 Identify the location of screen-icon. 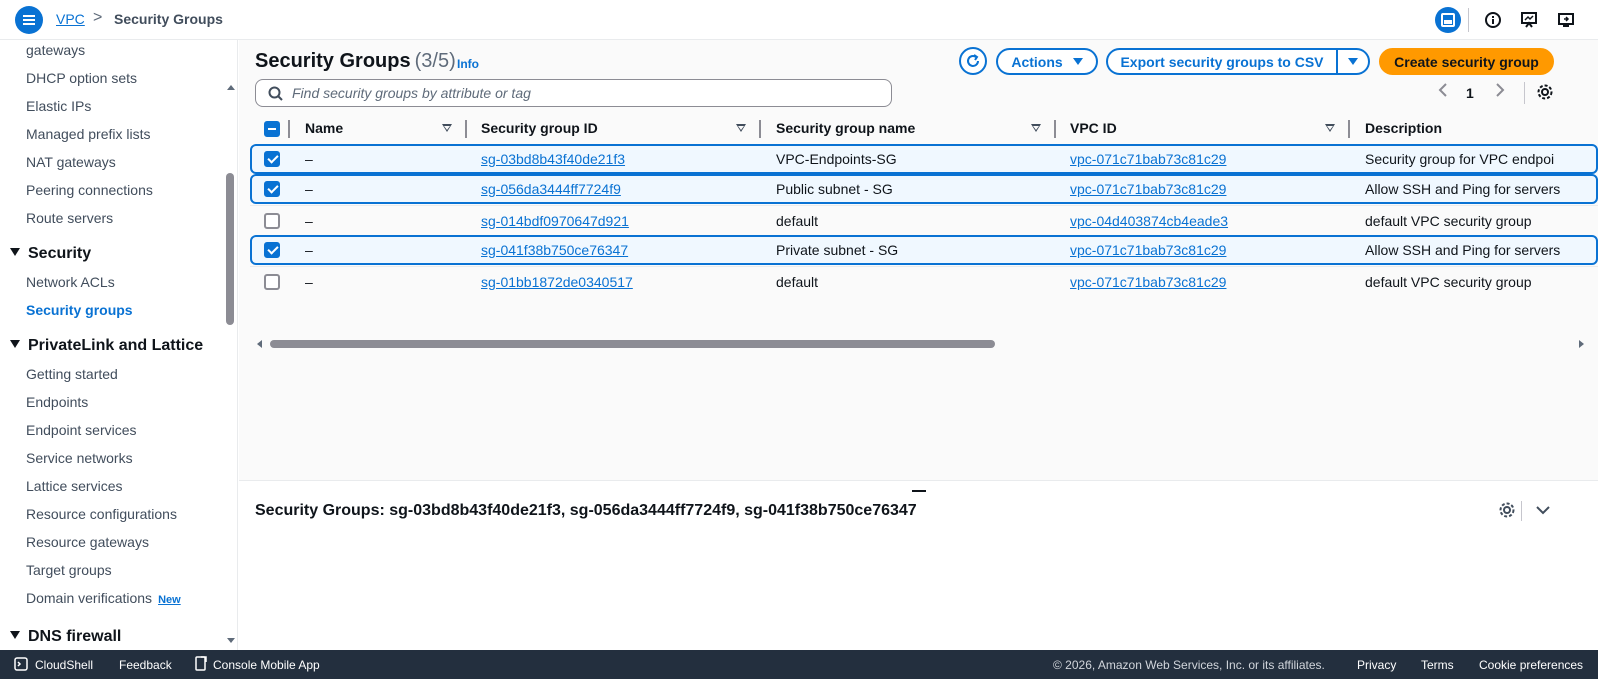
(1566, 20).